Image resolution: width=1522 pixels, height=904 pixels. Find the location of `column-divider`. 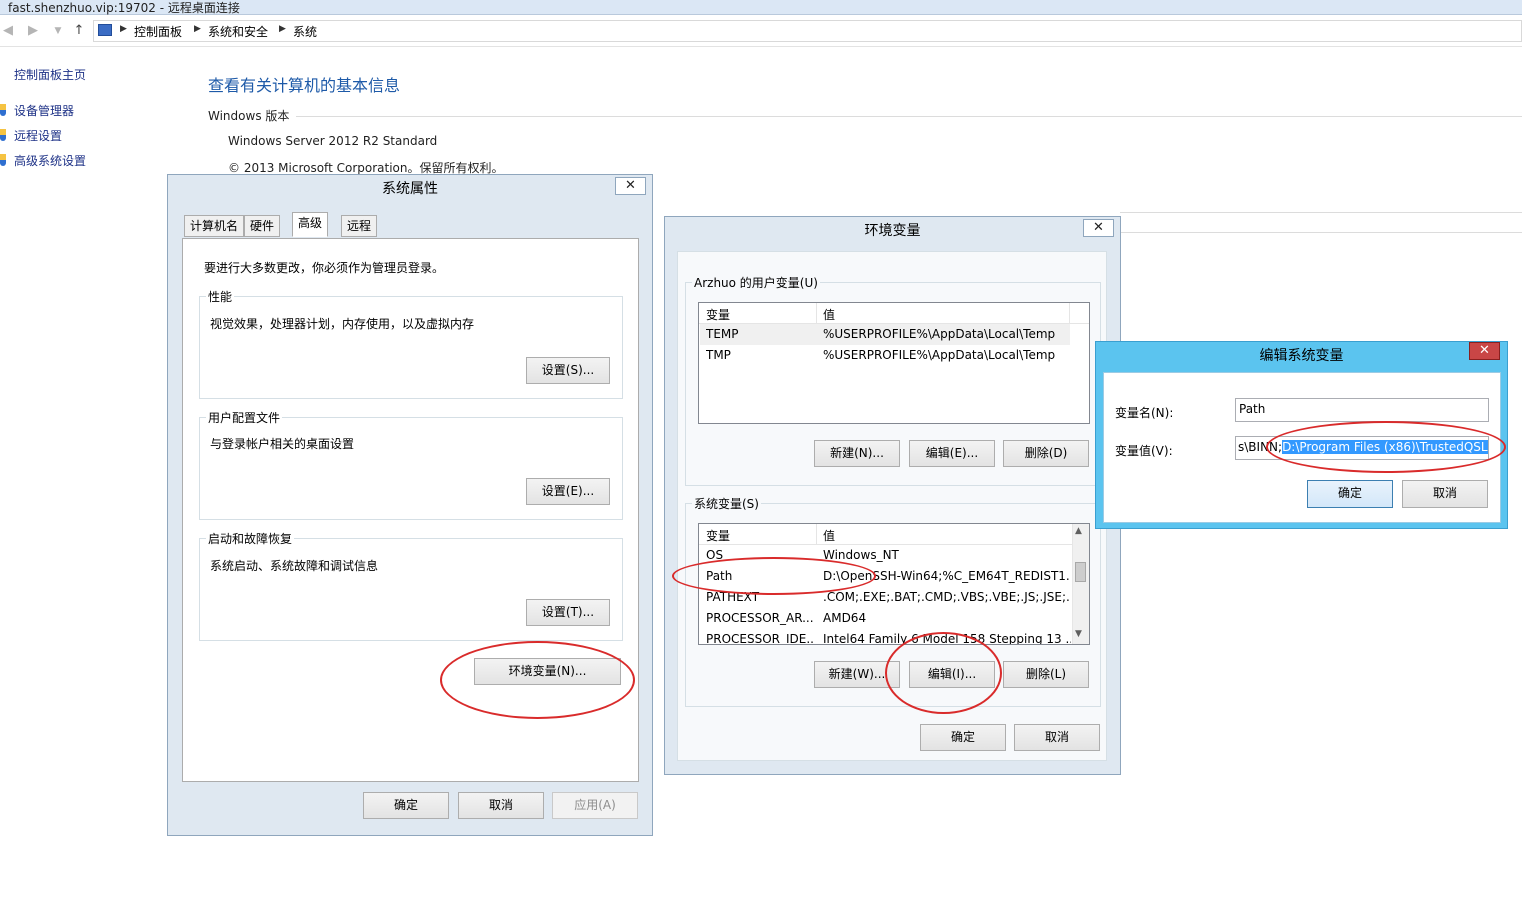

column-divider is located at coordinates (816, 534).